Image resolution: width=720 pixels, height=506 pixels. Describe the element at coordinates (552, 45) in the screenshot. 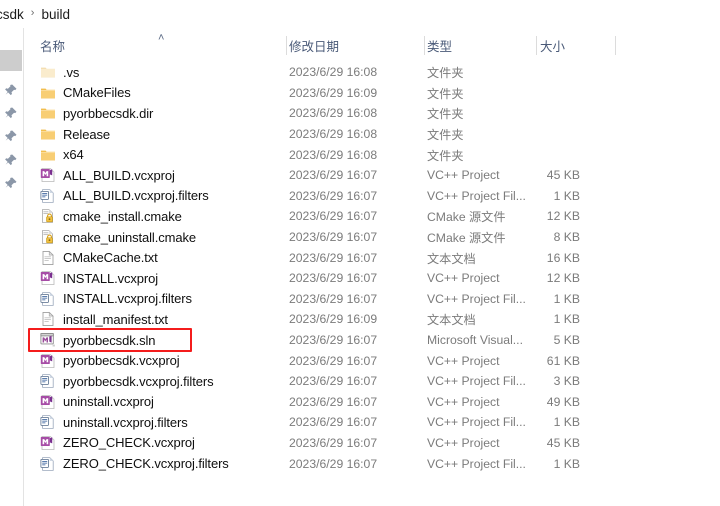

I see `column-header-size: 大小` at that location.